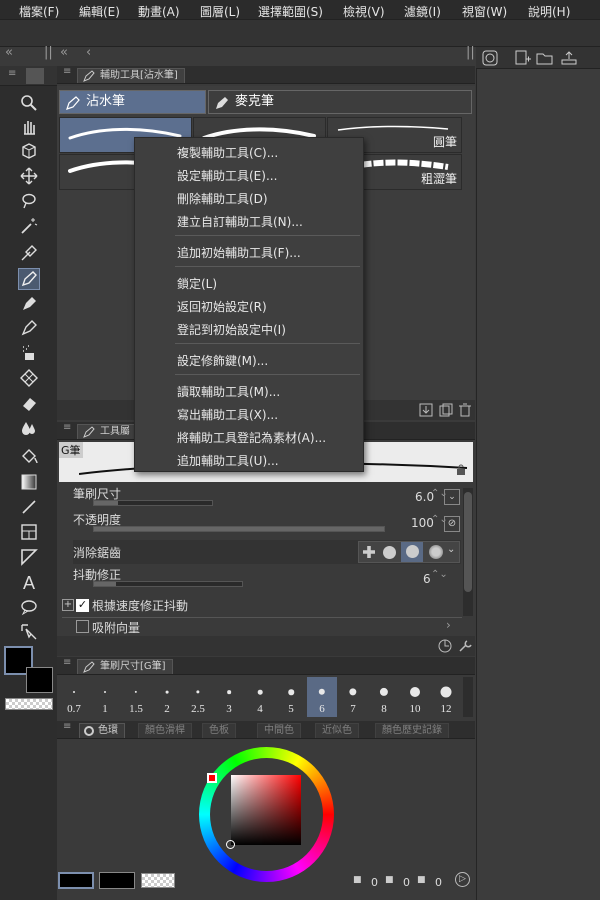 Image resolution: width=600 pixels, height=900 pixels. What do you see at coordinates (353, 697) in the screenshot?
I see `brush-size-option: 7` at bounding box center [353, 697].